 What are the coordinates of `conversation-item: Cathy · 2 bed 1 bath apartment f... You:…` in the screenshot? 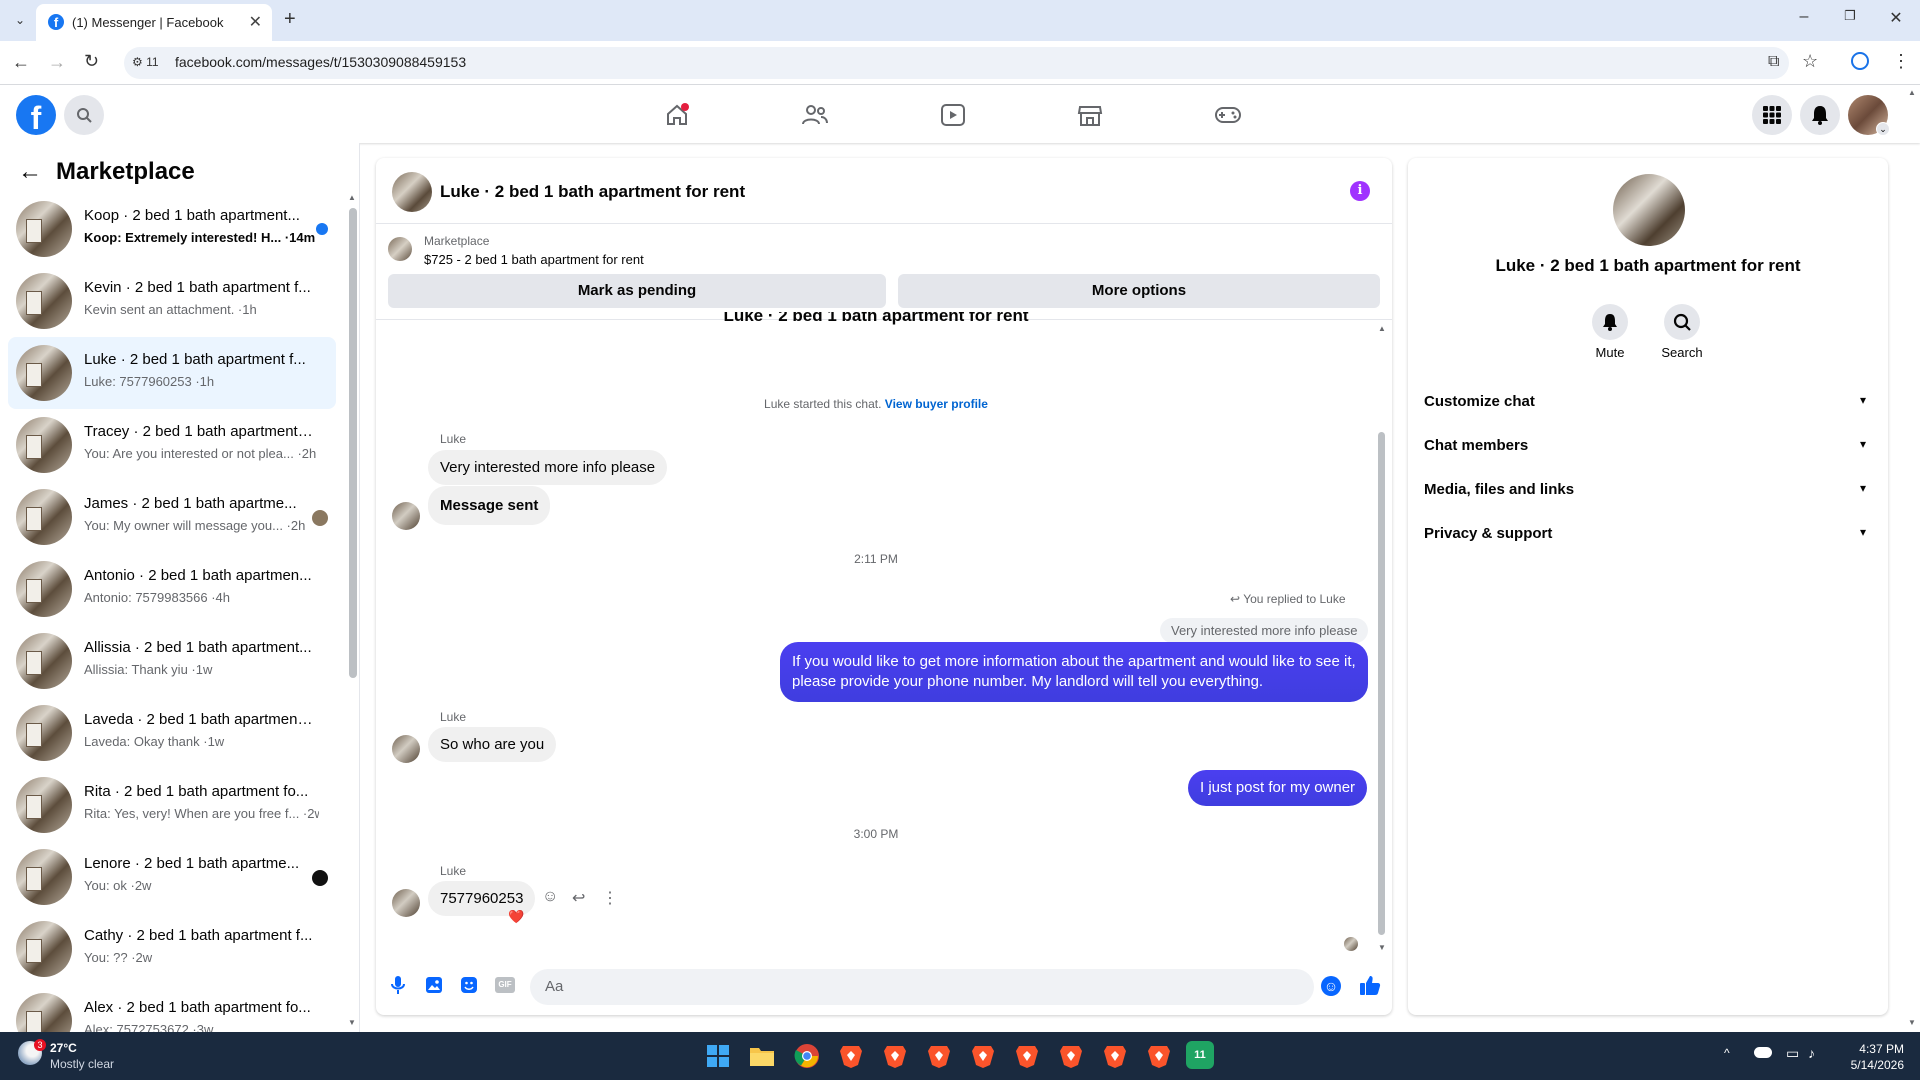 It's located at (172, 949).